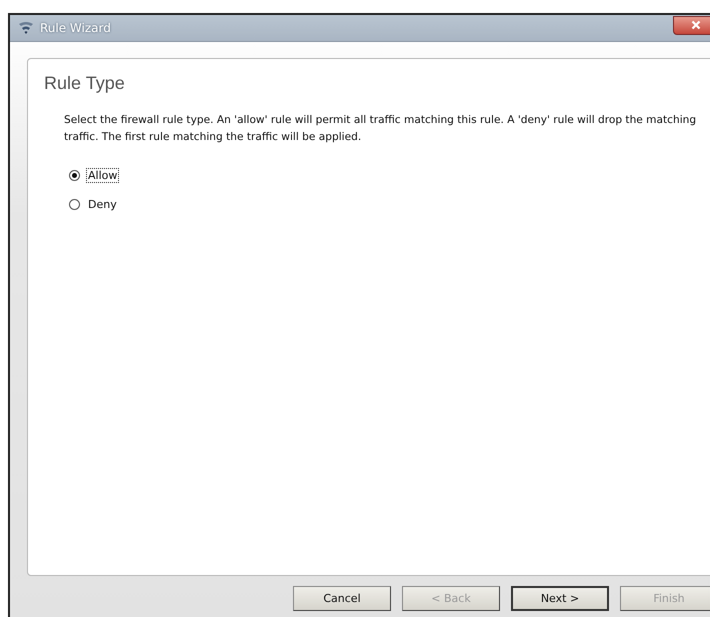  Describe the element at coordinates (85, 83) in the screenshot. I see `page-heading: Rule Type` at that location.